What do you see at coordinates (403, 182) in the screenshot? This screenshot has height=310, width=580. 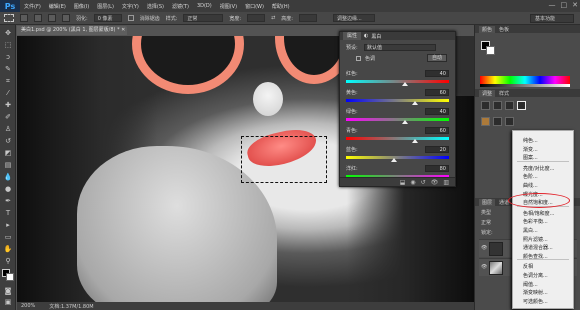 I see `clip-icon: ⬓` at bounding box center [403, 182].